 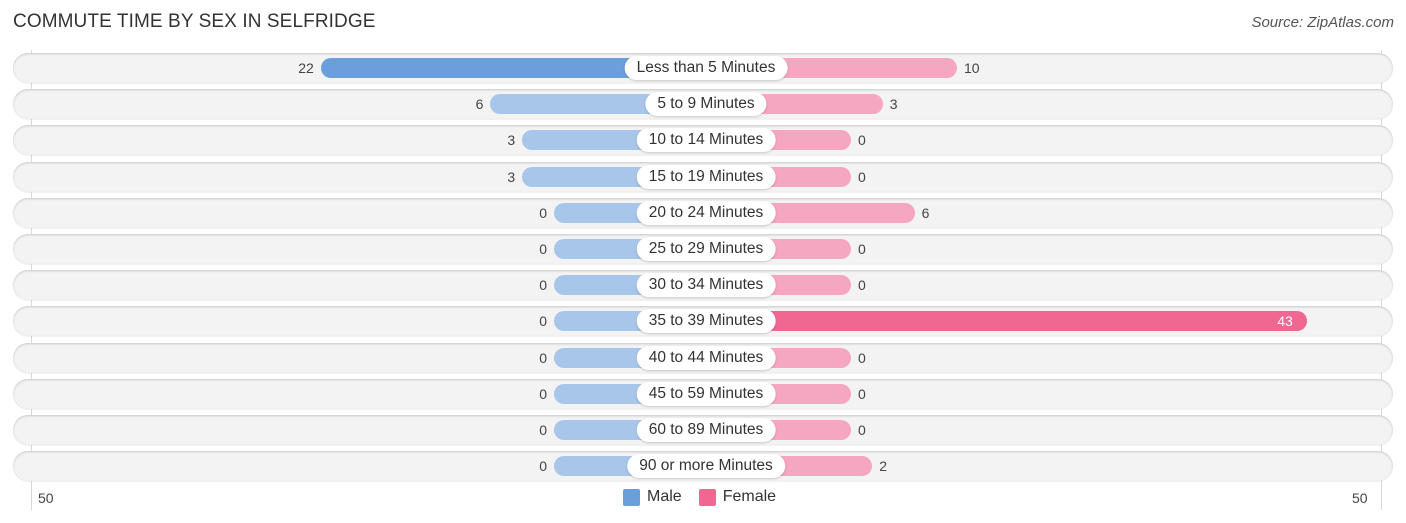 I want to click on category-label: 90 or more Minutes, so click(x=706, y=466).